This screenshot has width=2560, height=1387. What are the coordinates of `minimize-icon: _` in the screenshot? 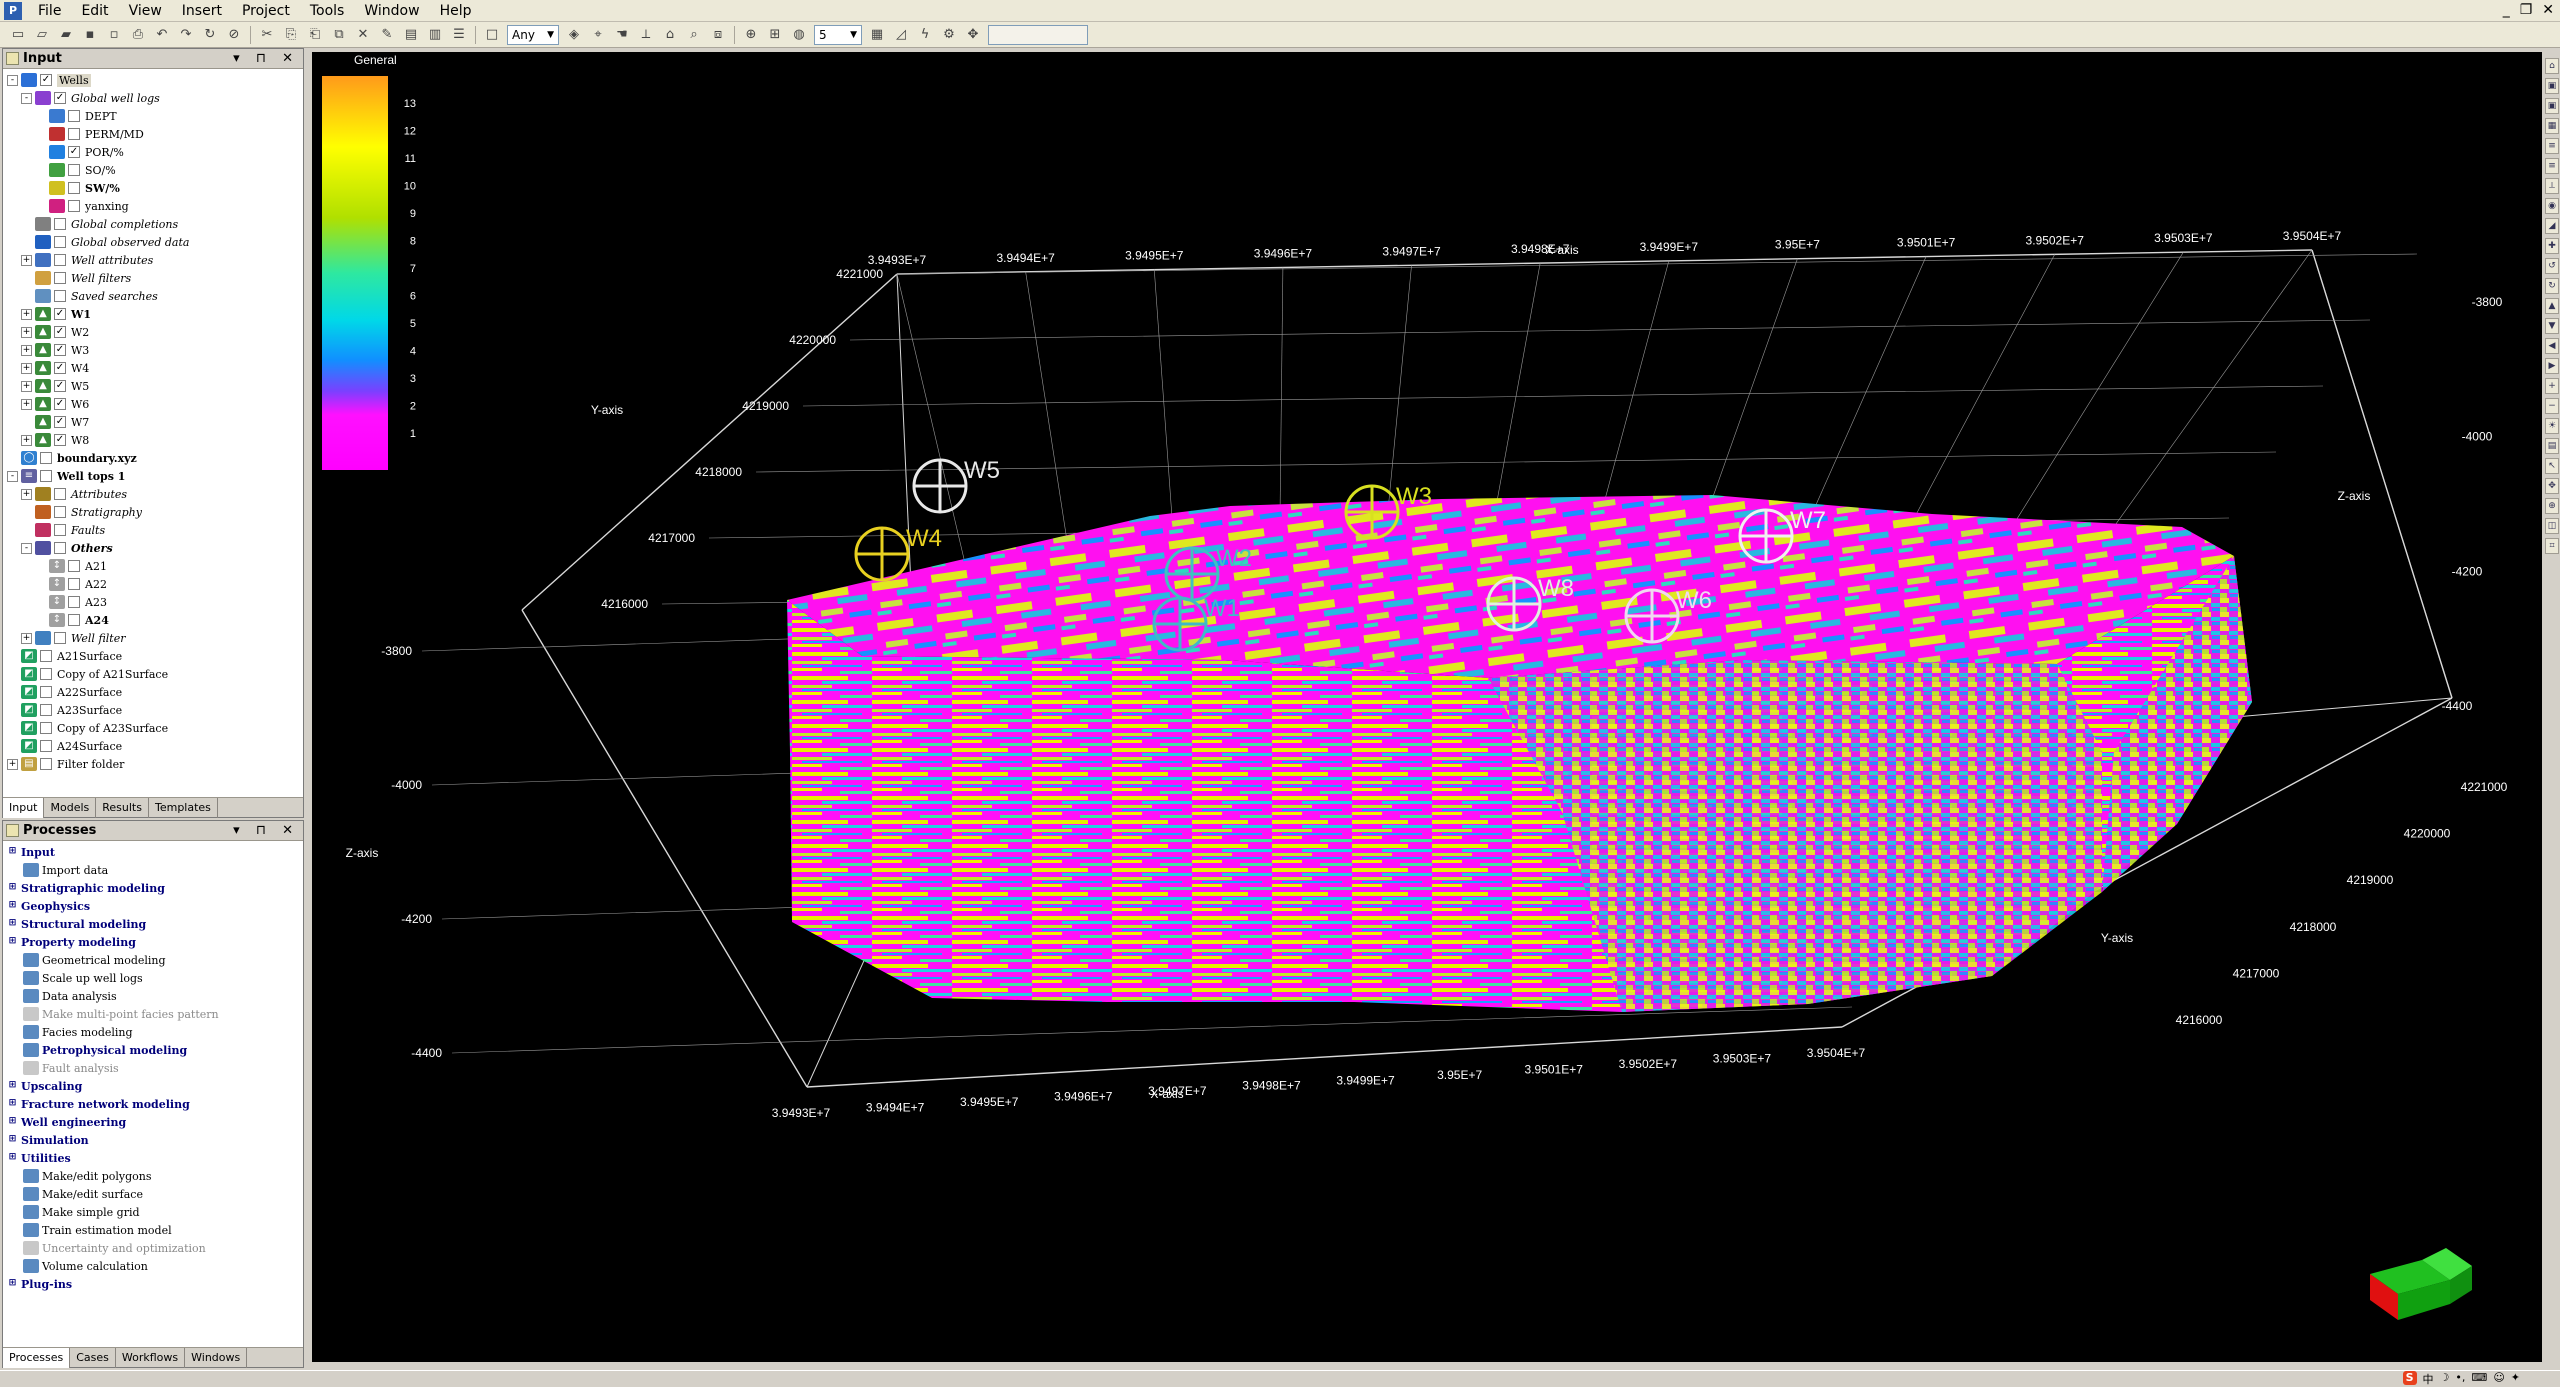 It's located at (2506, 10).